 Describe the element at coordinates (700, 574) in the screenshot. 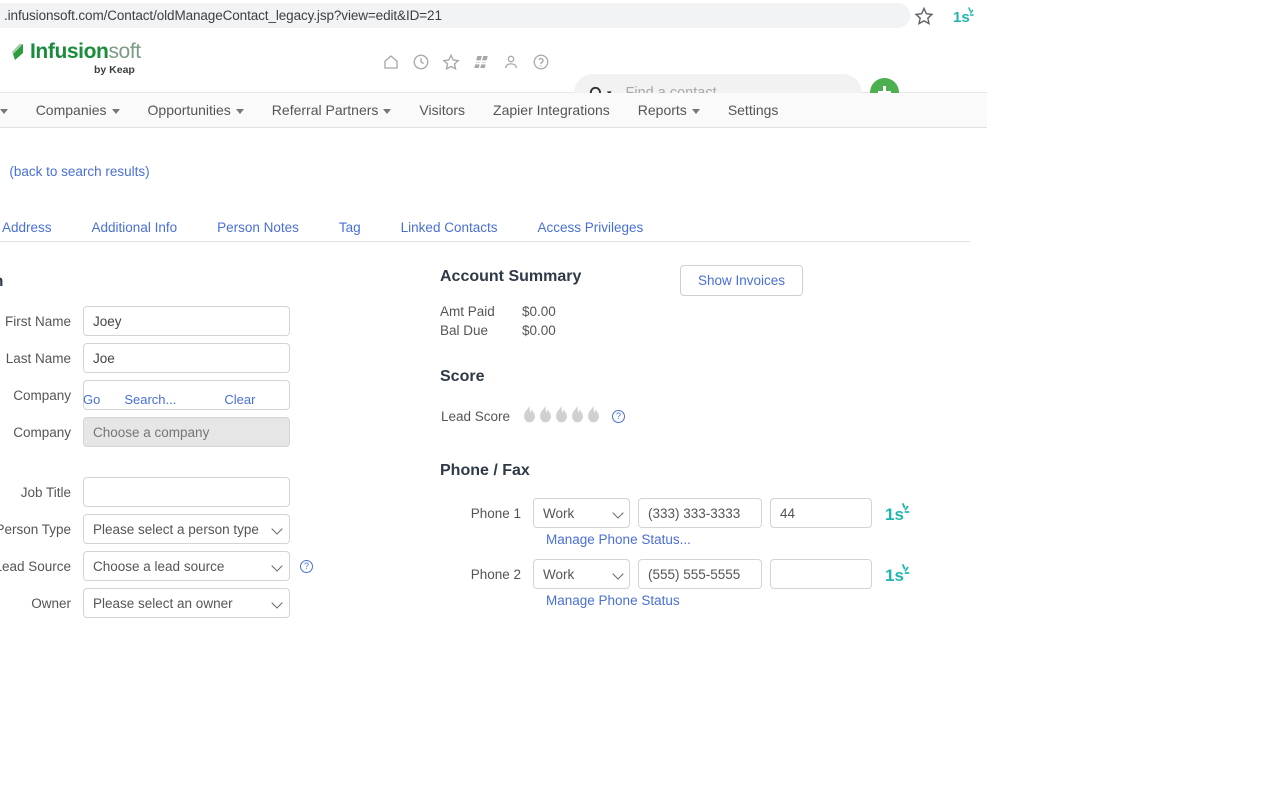

I see `phone2-number-input` at that location.